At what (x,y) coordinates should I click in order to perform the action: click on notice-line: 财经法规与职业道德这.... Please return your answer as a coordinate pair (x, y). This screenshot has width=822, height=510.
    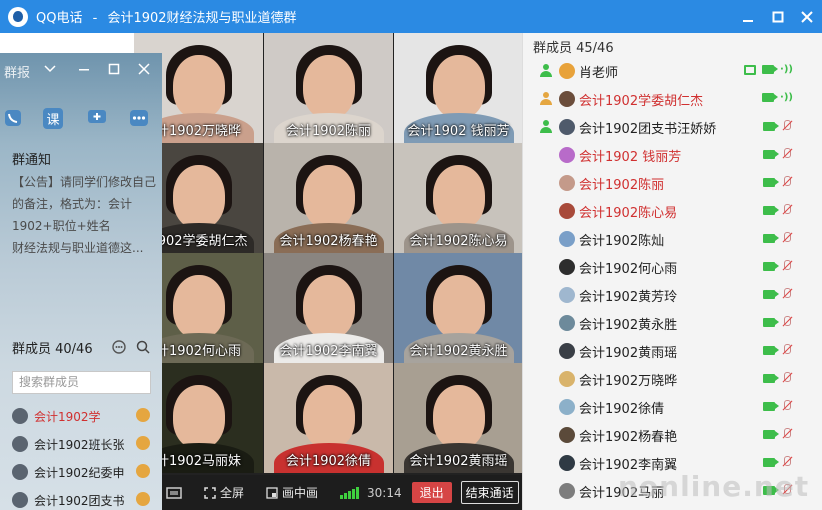
    Looking at the image, I should click on (78, 248).